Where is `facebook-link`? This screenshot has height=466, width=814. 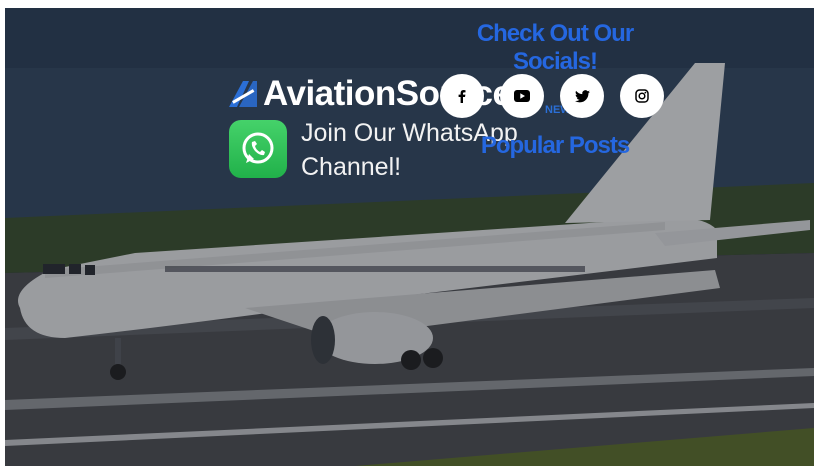 facebook-link is located at coordinates (462, 96).